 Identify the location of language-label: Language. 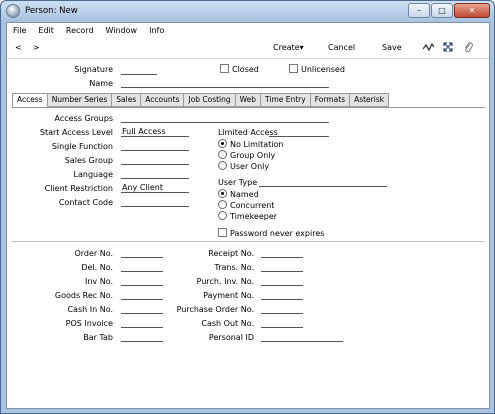
(93, 174).